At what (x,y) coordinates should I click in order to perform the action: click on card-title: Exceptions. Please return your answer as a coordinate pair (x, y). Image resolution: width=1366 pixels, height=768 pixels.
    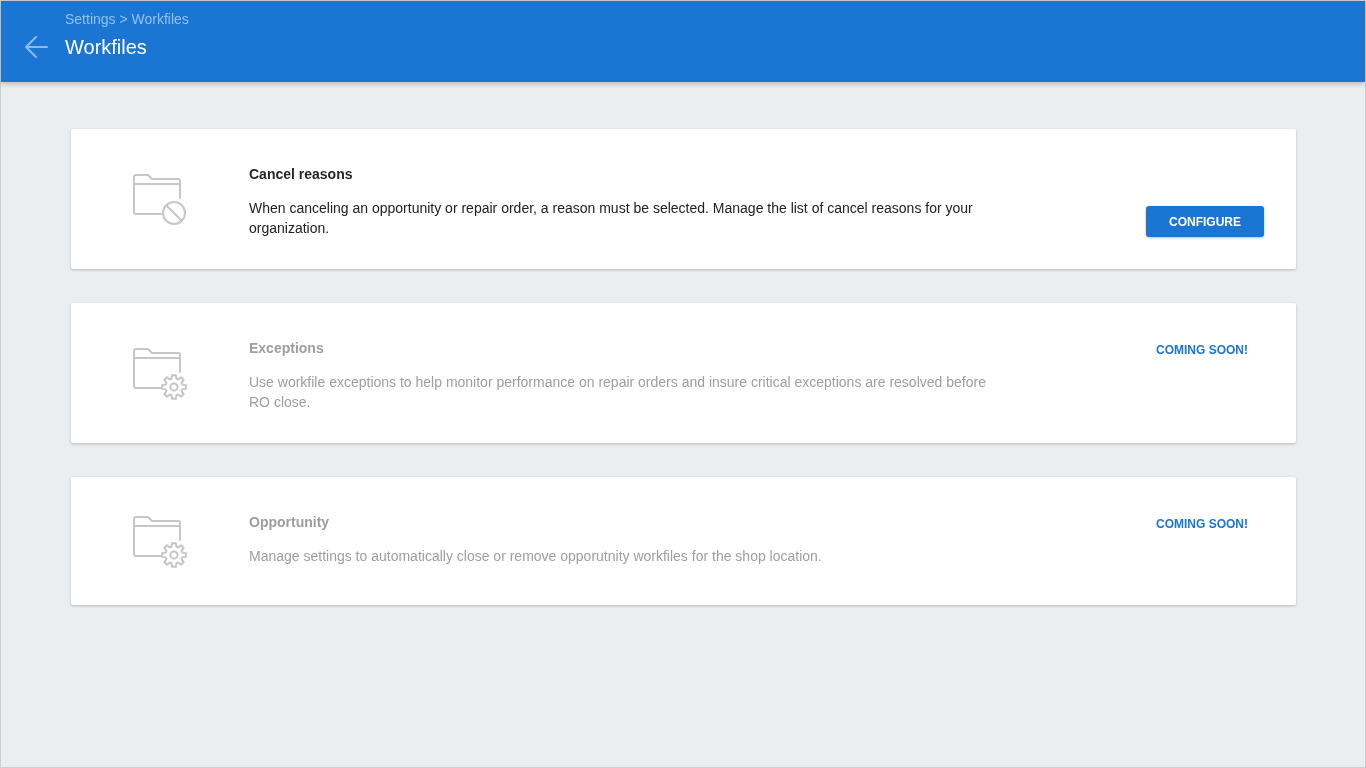
    Looking at the image, I should click on (286, 348).